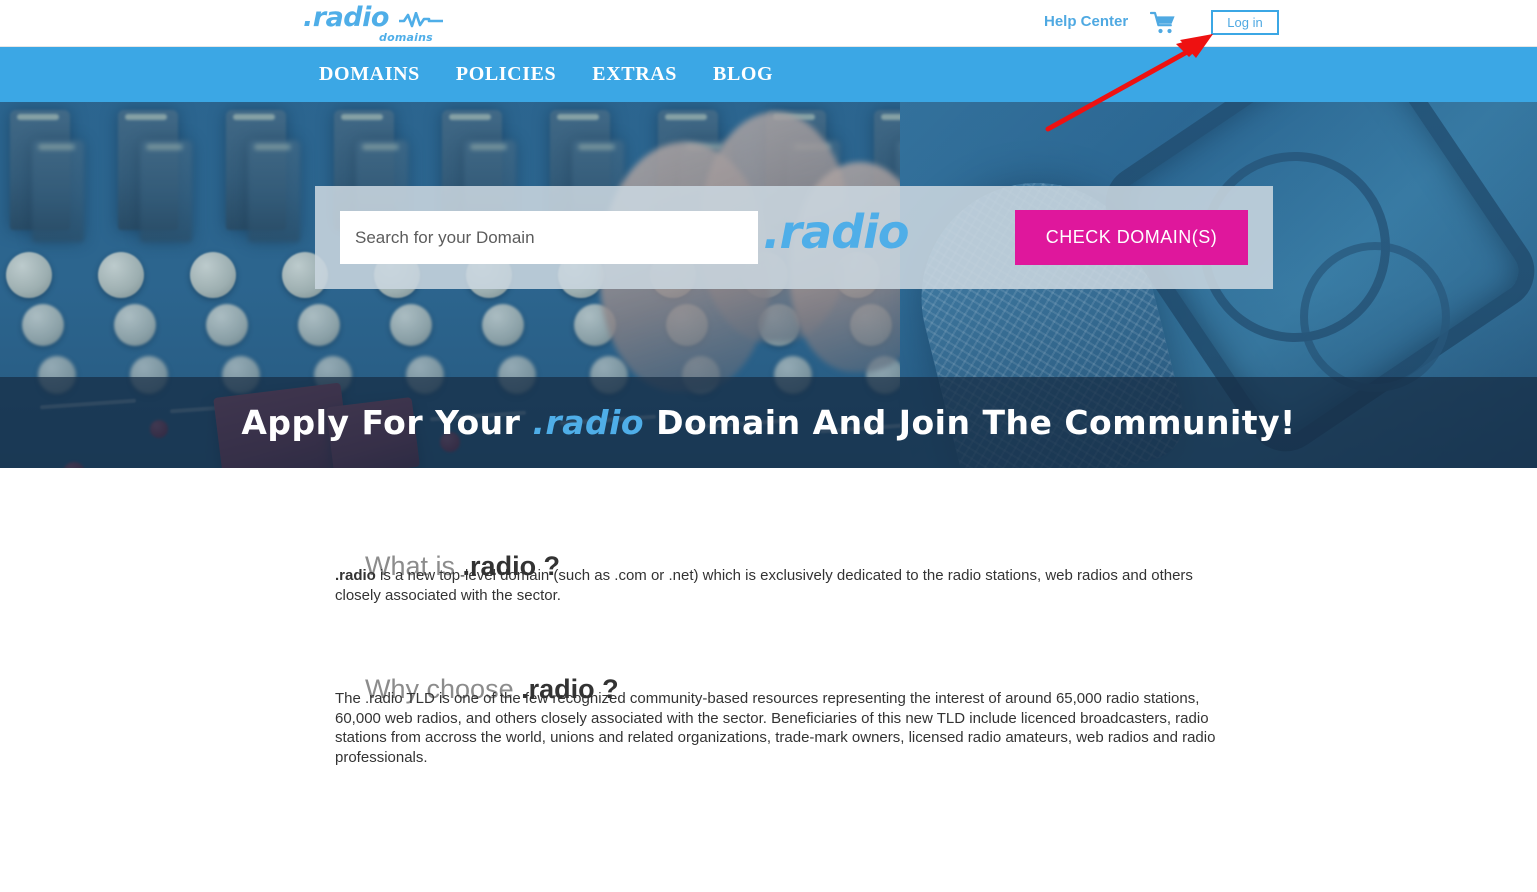 This screenshot has height=892, width=1537. What do you see at coordinates (387, 422) in the screenshot?
I see `hero-headline-before: Apply For Your` at bounding box center [387, 422].